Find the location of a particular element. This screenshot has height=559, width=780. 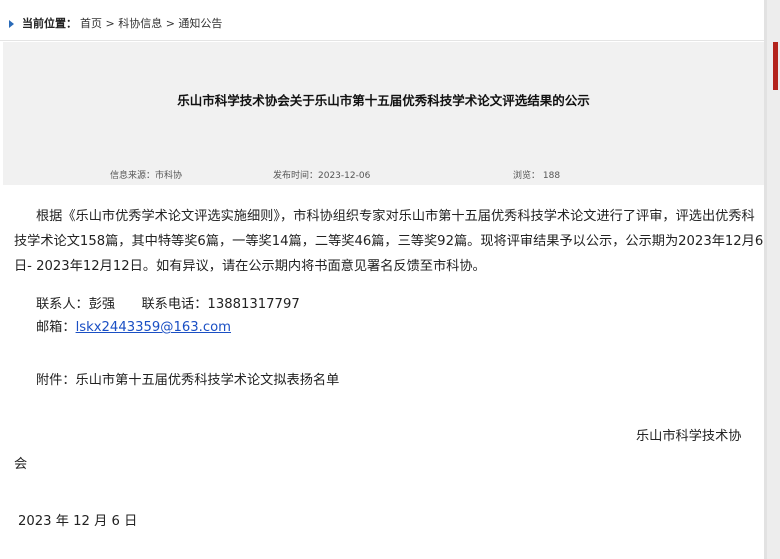

info-source: 信息来源：市科协 is located at coordinates (146, 176).